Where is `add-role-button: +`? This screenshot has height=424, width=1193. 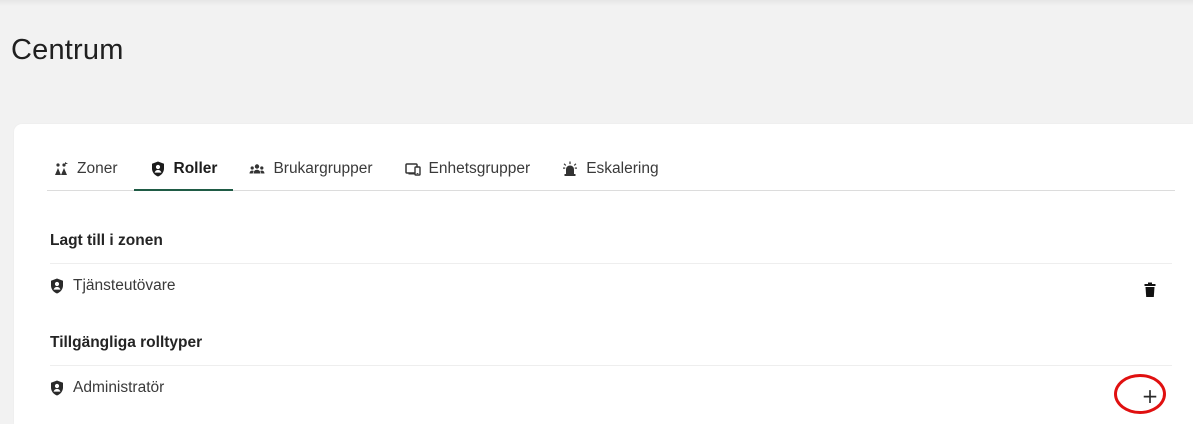 add-role-button: + is located at coordinates (1150, 396).